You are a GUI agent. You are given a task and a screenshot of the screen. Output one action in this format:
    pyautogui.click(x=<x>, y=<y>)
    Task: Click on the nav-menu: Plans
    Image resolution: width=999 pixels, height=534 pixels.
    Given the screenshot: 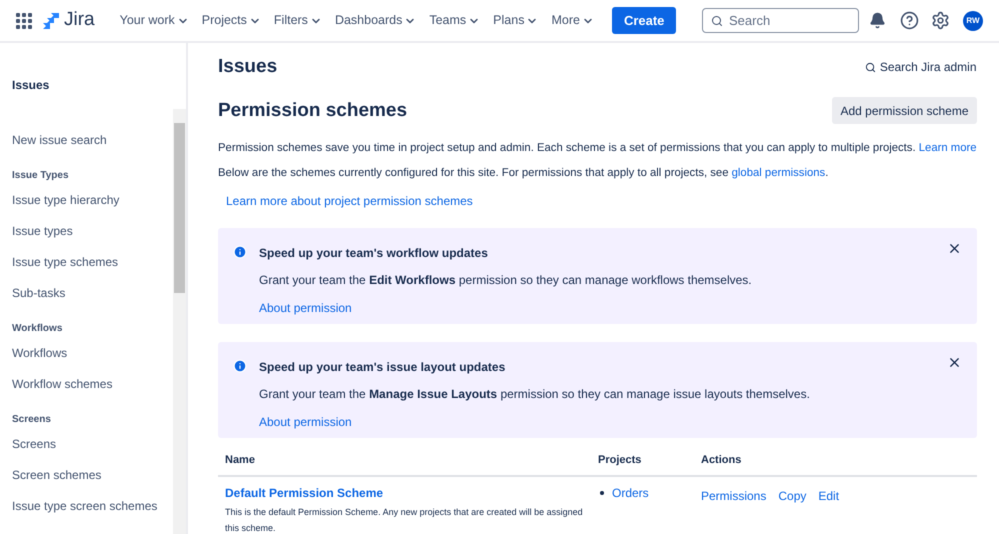 What is the action you would take?
    pyautogui.click(x=516, y=20)
    